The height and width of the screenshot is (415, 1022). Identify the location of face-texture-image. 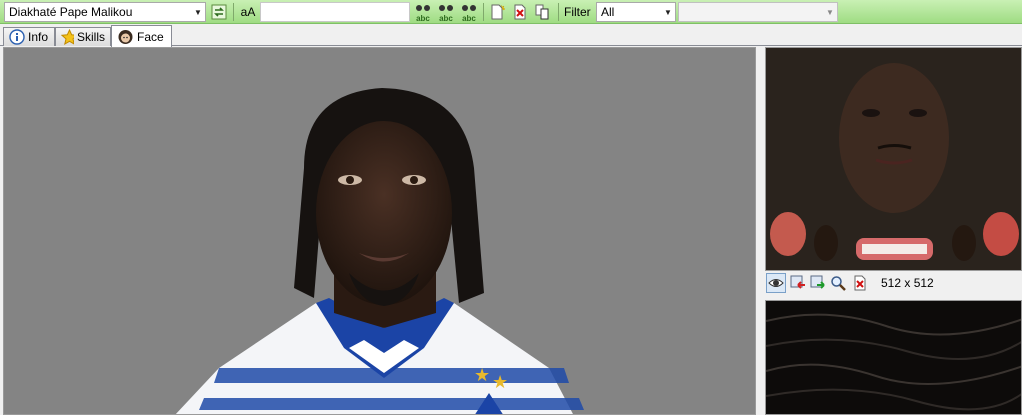
(893, 159).